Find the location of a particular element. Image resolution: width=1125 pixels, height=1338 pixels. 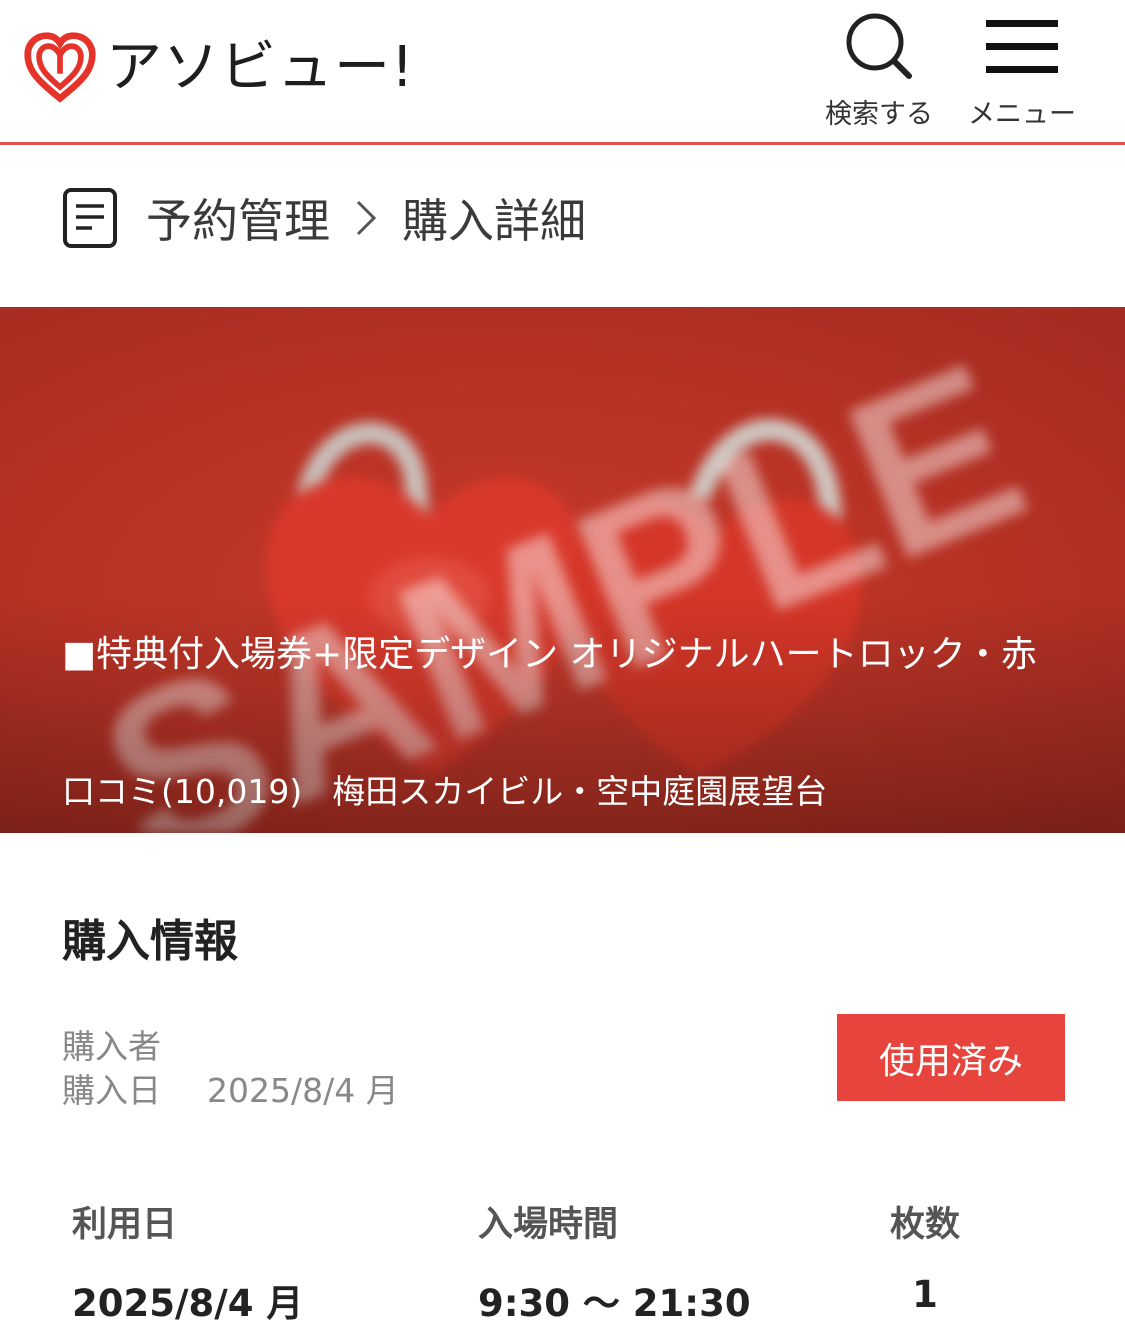

buyer-info: 購入者 購入日 2025/8/4 月 is located at coordinates (230, 1069).